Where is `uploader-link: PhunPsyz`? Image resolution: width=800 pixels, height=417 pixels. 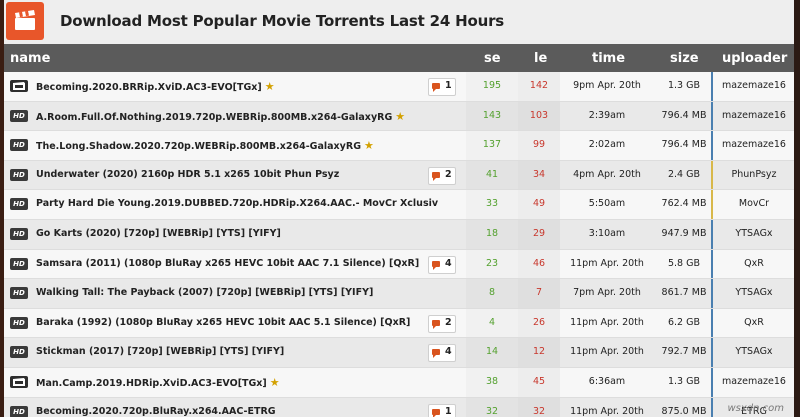 uploader-link: PhunPsyz is located at coordinates (754, 174).